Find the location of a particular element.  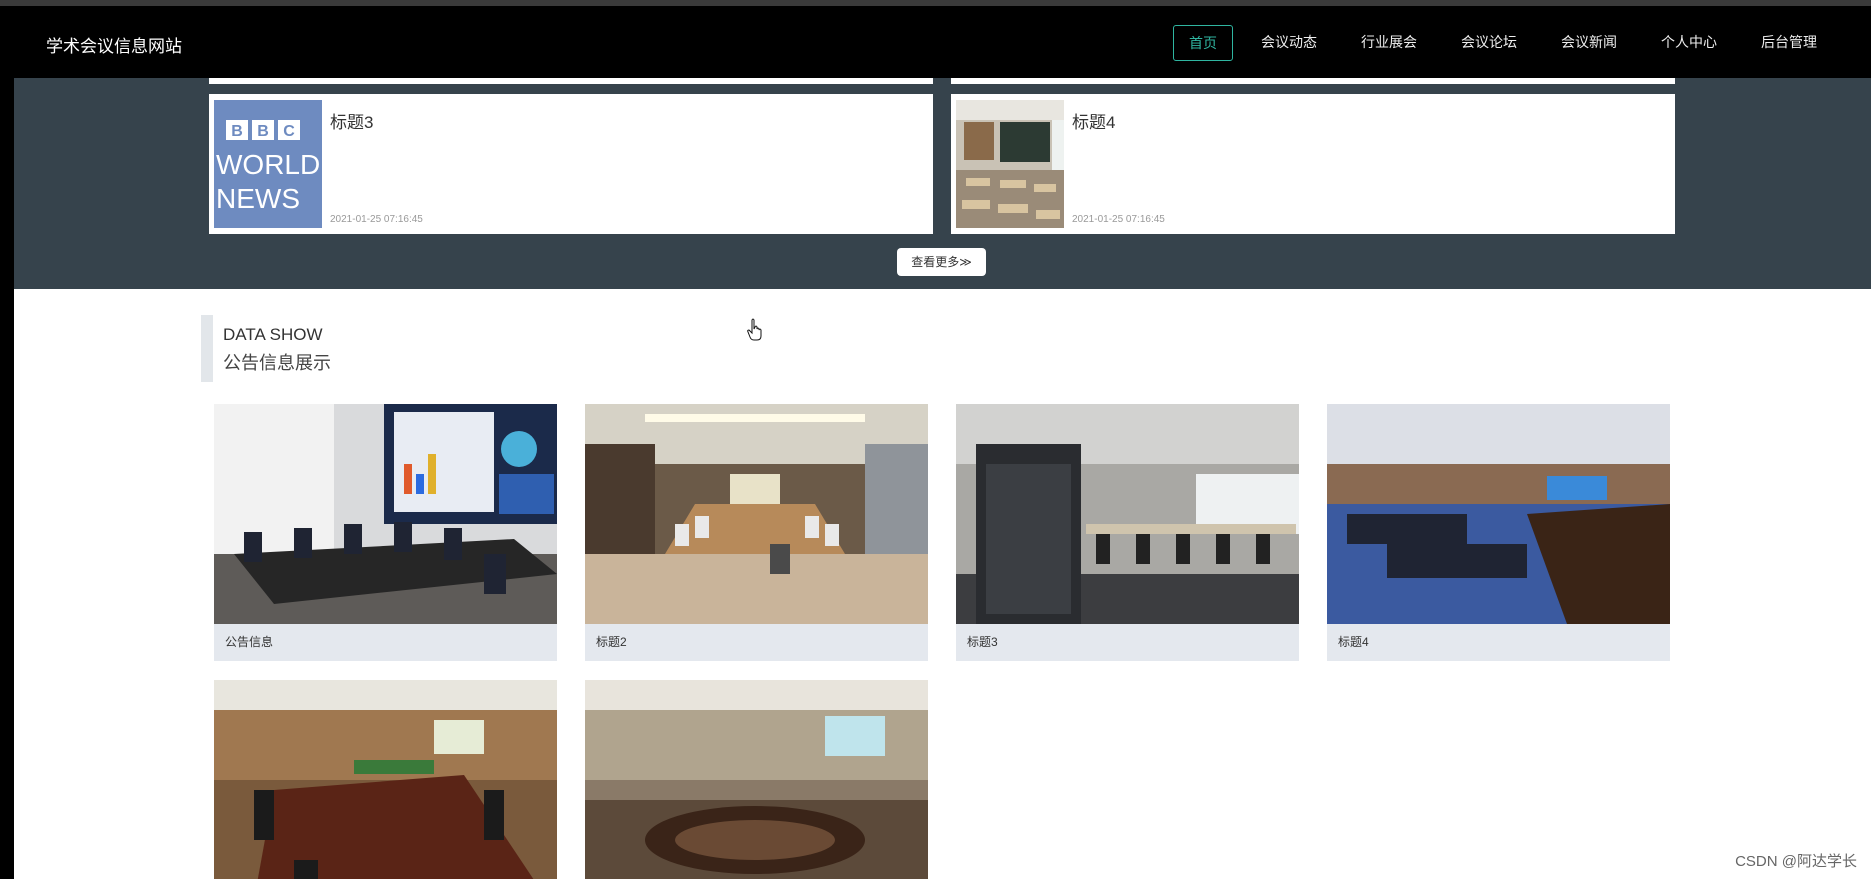

nav-forum: 会议论坛 is located at coordinates (1489, 42).